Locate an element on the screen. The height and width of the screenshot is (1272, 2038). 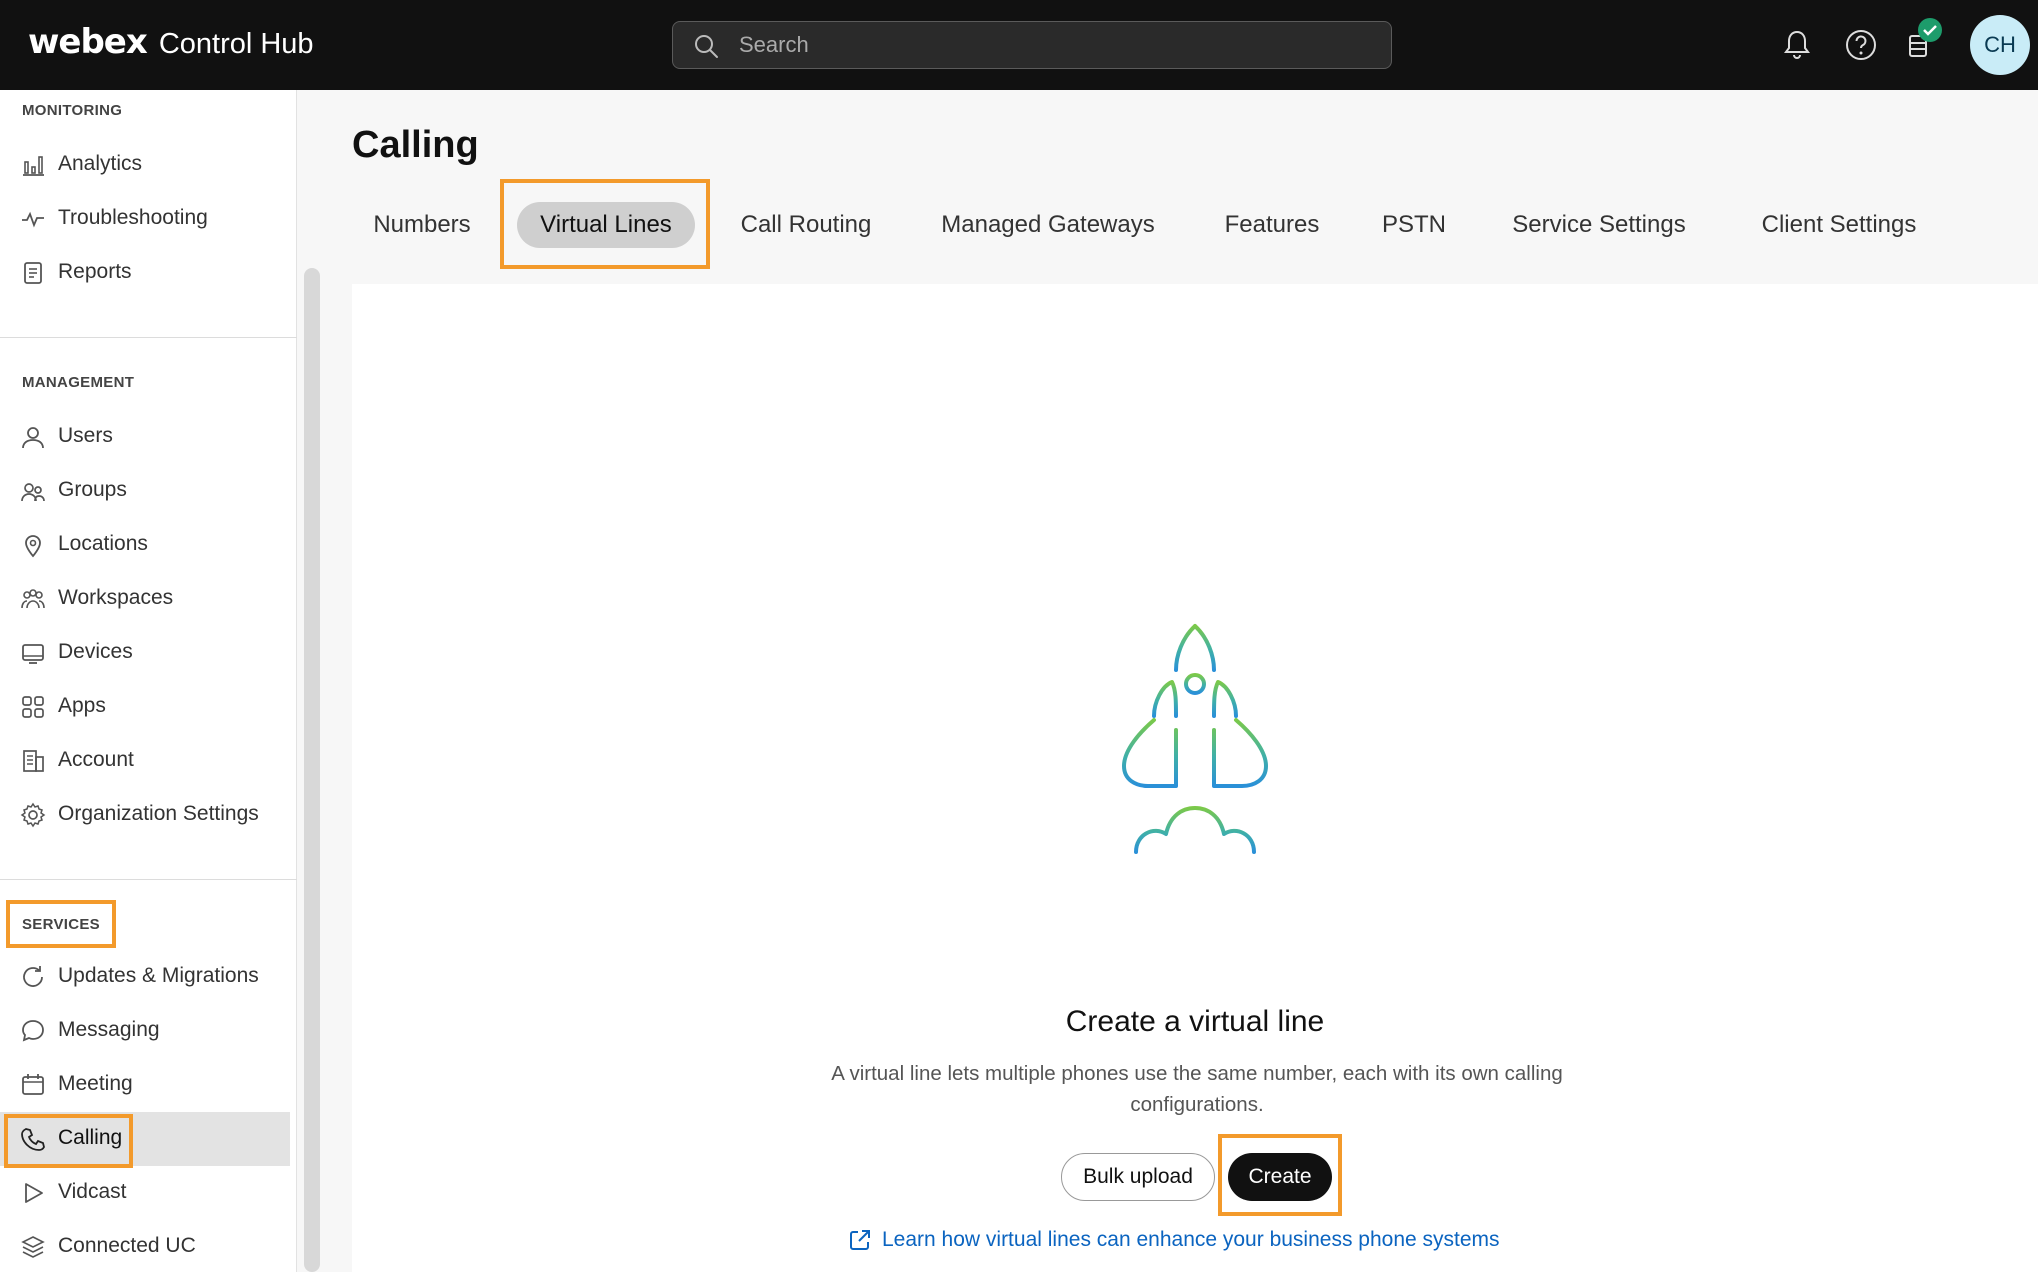
sidebar-item-workspaces: Workspaces is located at coordinates (145, 599).